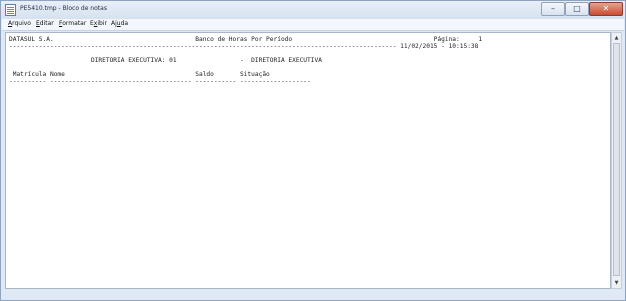 The height and width of the screenshot is (301, 626). Describe the element at coordinates (313, 295) in the screenshot. I see `window-bottom-border` at that location.